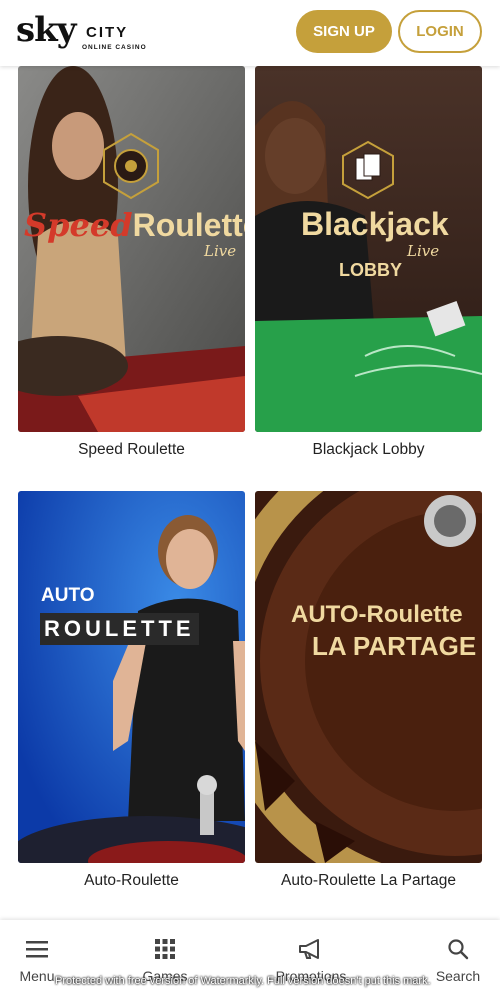 The image size is (500, 1000). Describe the element at coordinates (250, 33) in the screenshot. I see `header: sky CITY ONLINE CASINO SIGN UP LOGIN` at that location.